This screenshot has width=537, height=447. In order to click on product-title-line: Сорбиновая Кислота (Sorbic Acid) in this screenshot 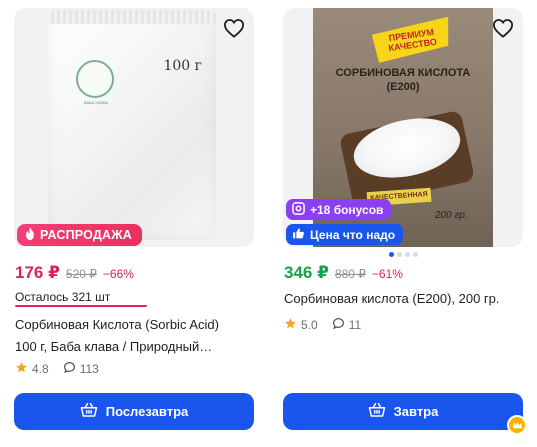, I will do `click(117, 324)`.